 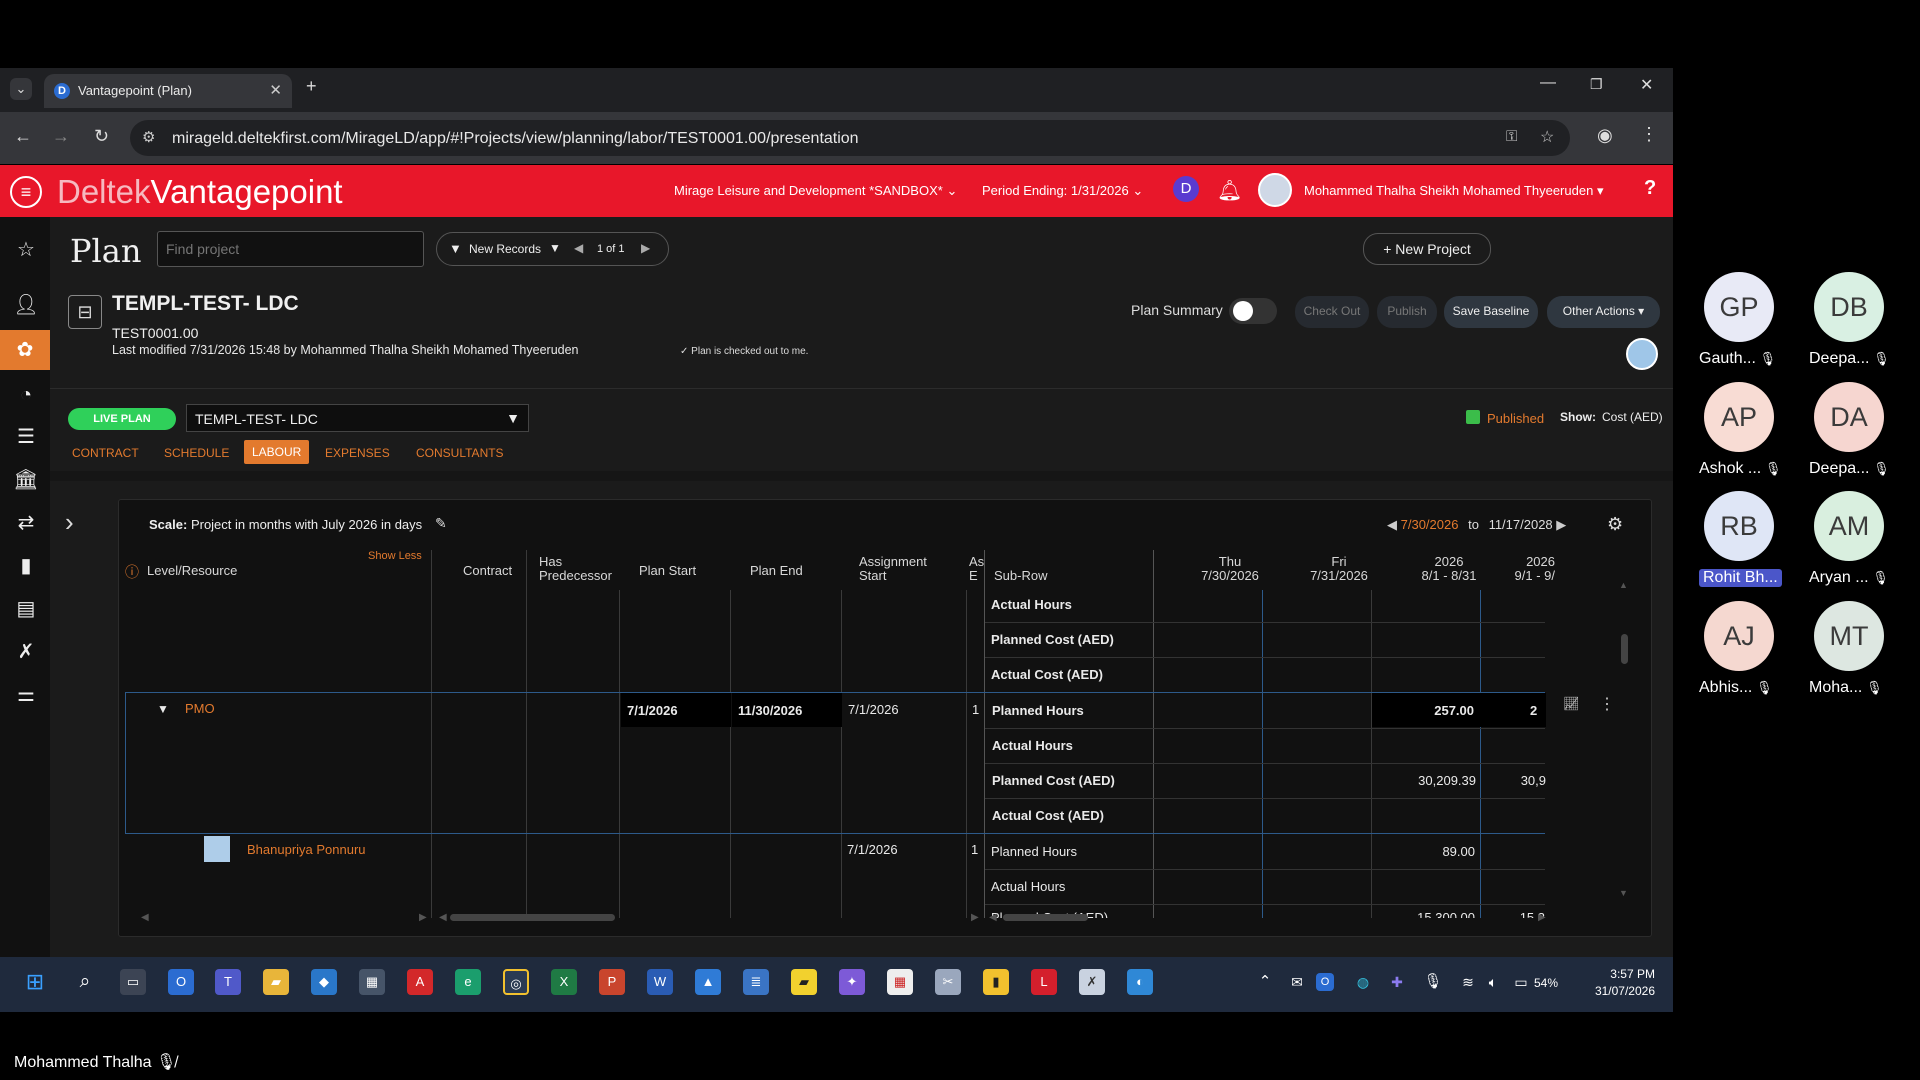 I want to click on sticky-notes-icon: ▰, so click(x=804, y=982).